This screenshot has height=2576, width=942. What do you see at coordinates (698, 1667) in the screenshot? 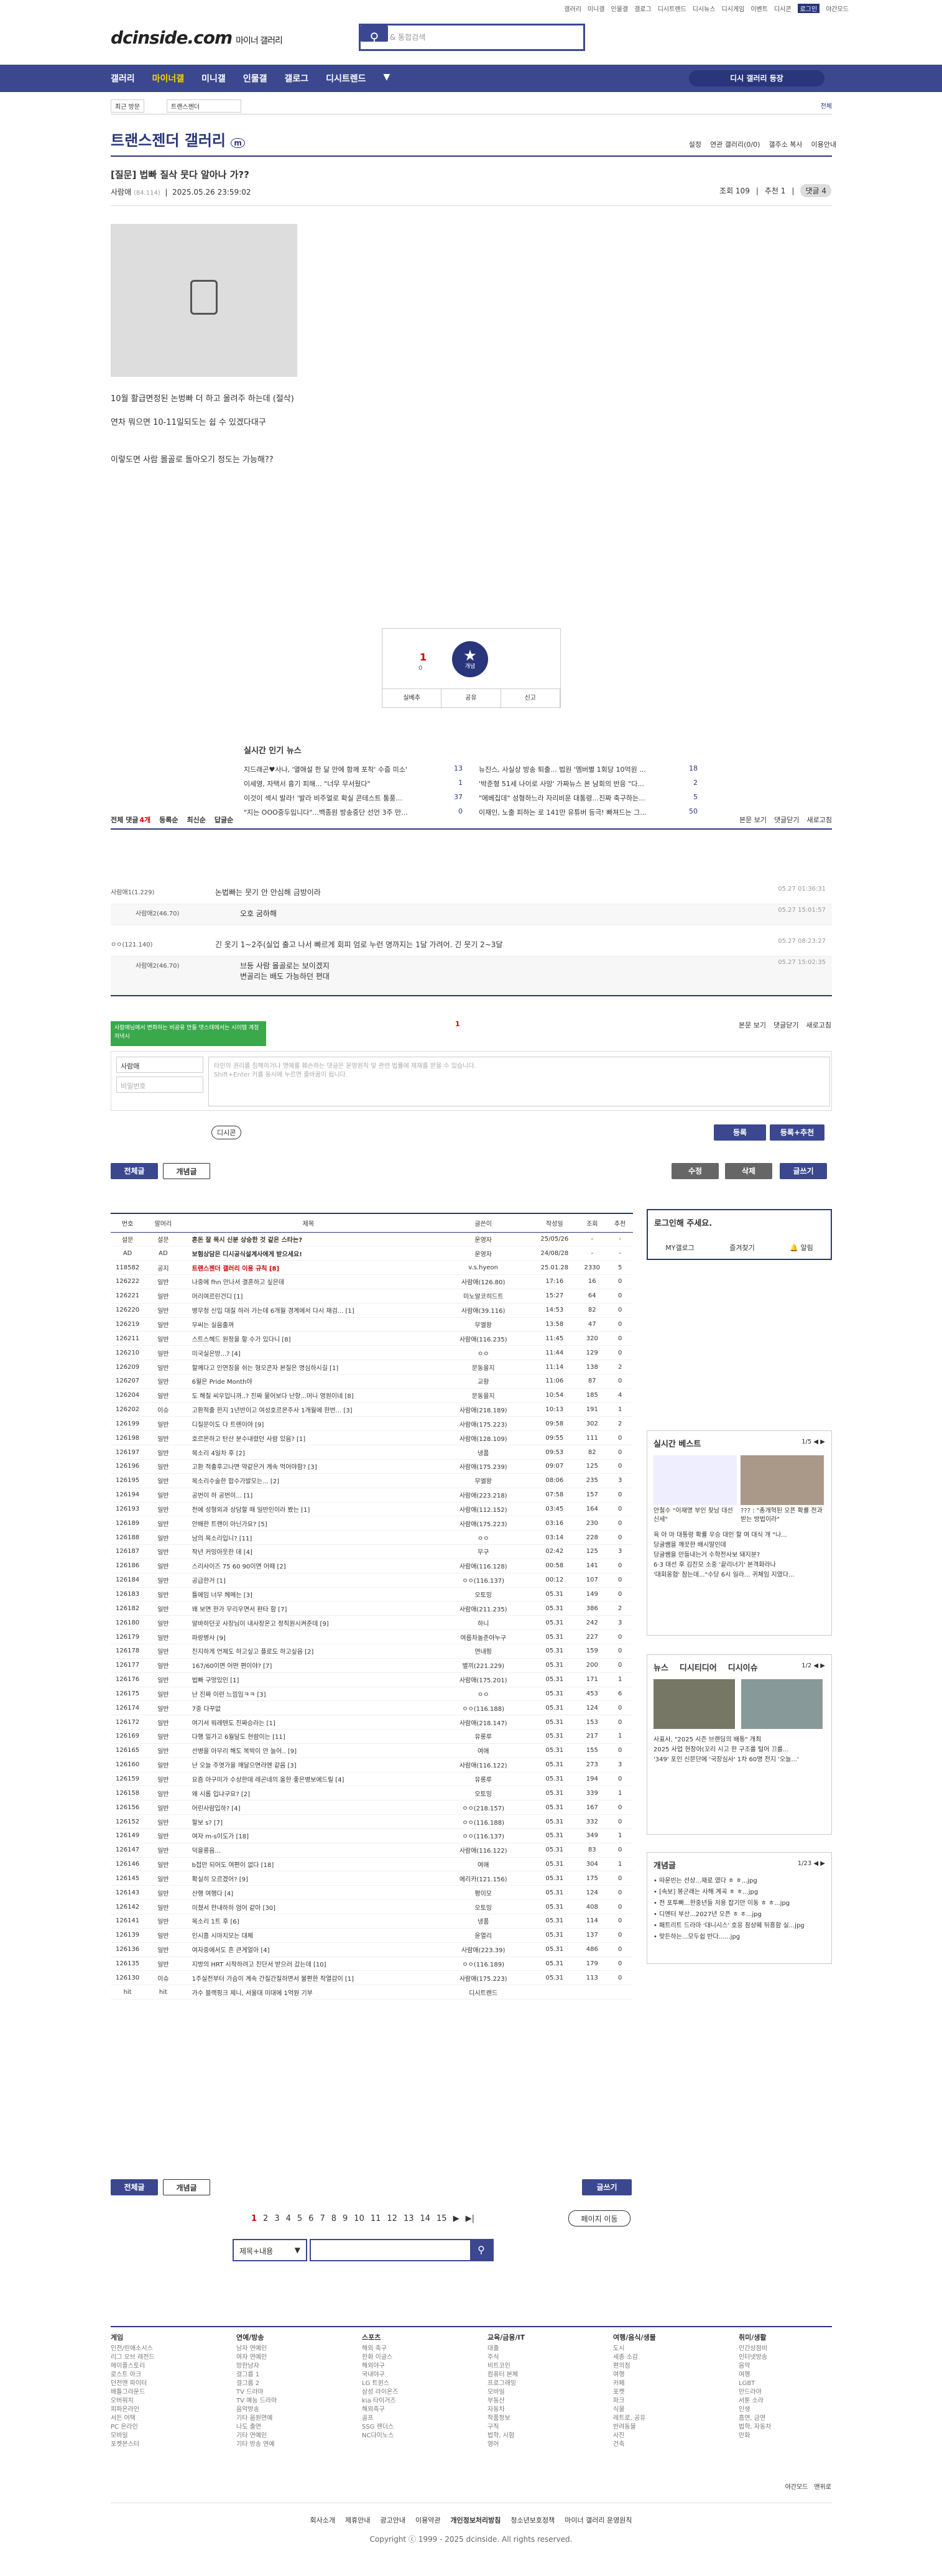
I see `tab-dcmedia: 디시티디어` at bounding box center [698, 1667].